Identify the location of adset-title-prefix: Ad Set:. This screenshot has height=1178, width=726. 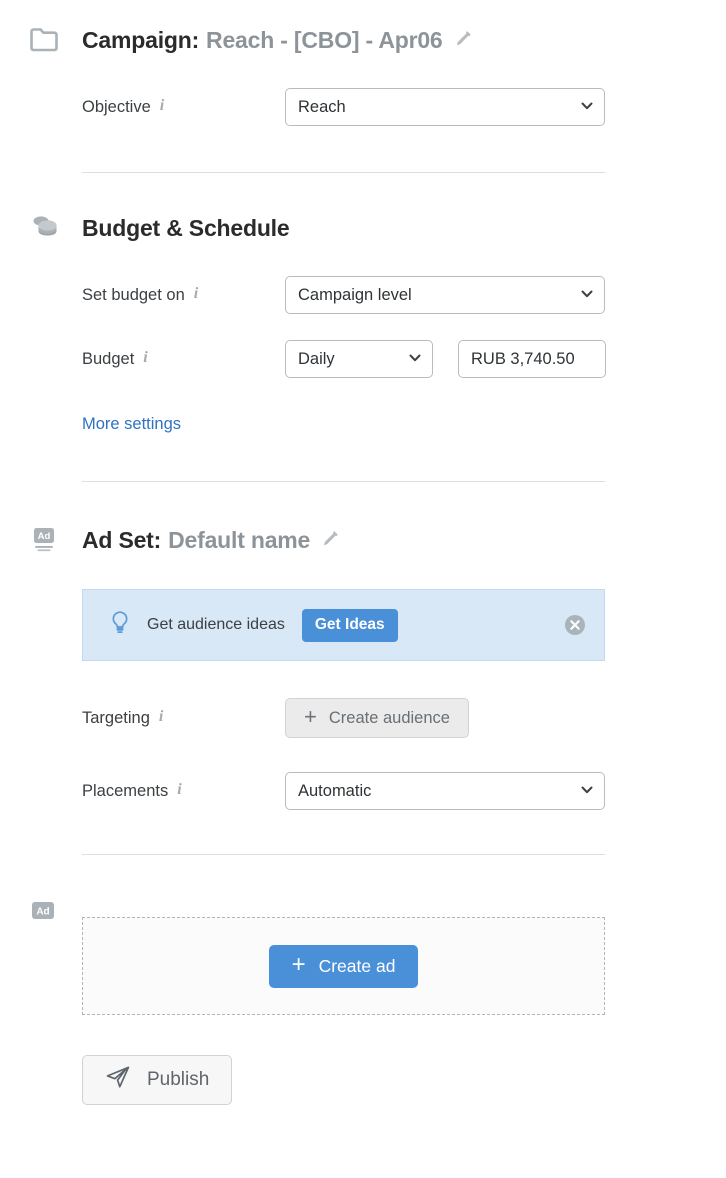
(122, 539).